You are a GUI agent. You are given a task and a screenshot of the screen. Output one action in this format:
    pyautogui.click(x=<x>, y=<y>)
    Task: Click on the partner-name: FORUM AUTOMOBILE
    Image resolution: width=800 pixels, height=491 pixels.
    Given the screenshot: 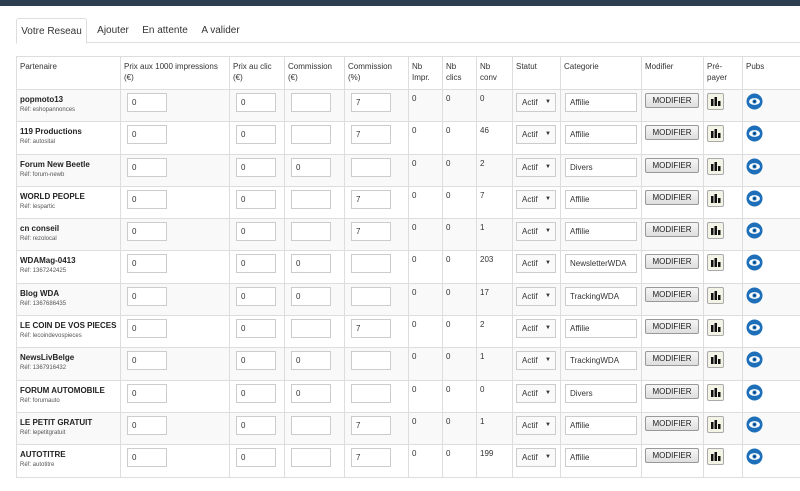 What is the action you would take?
    pyautogui.click(x=69, y=388)
    